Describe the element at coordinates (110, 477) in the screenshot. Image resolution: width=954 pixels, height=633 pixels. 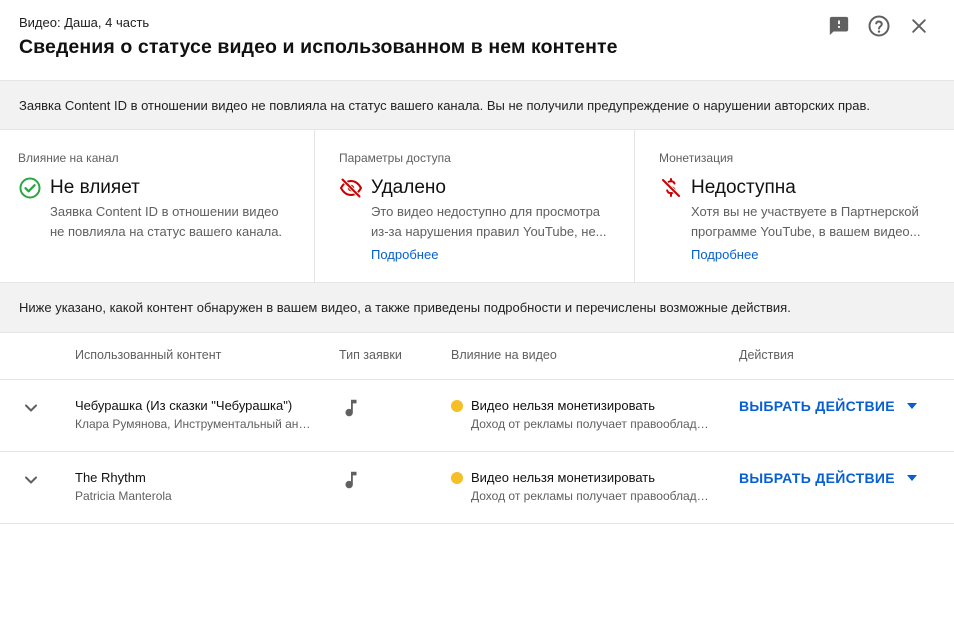
I see `content-title: The Rhythm` at that location.